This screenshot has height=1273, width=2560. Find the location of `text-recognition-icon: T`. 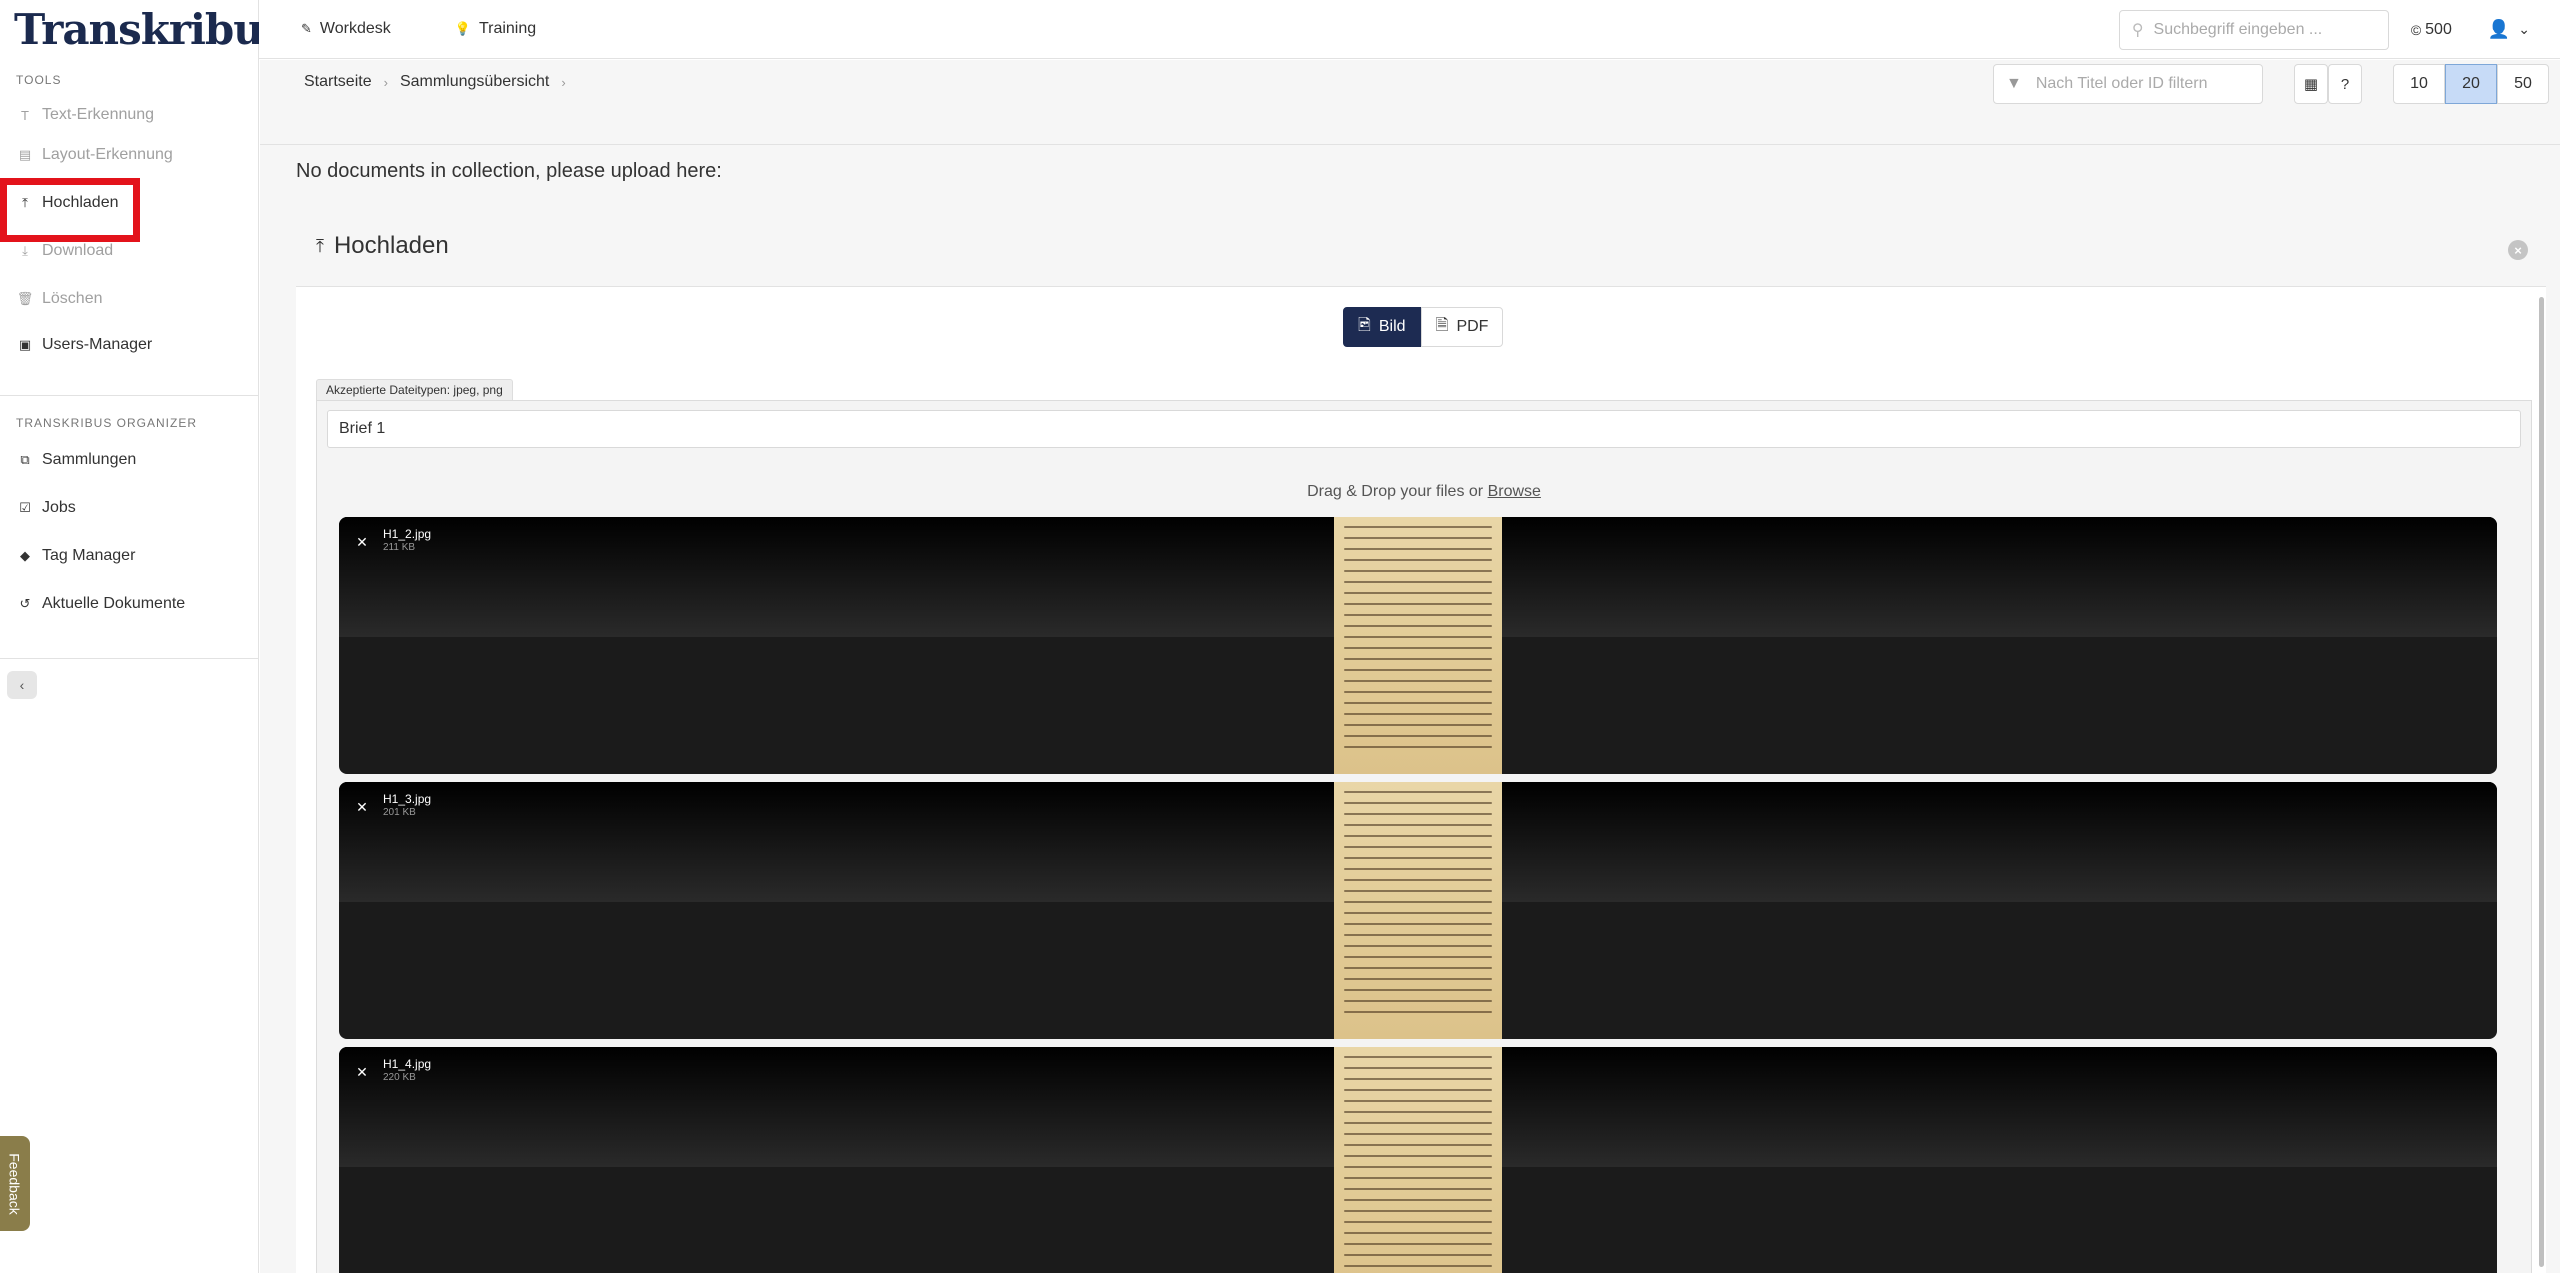

text-recognition-icon: T is located at coordinates (25, 115).